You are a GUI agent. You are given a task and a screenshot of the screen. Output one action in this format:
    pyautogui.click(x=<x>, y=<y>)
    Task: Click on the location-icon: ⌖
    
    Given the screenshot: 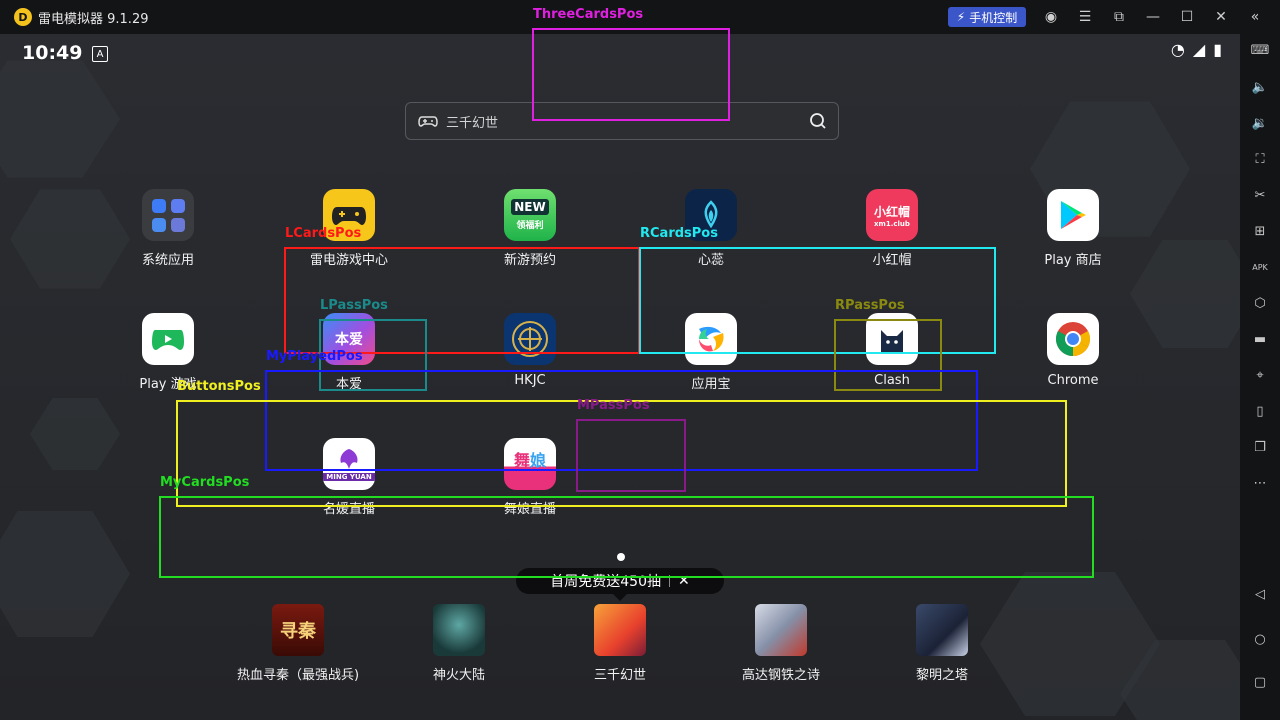 What is the action you would take?
    pyautogui.click(x=1260, y=375)
    